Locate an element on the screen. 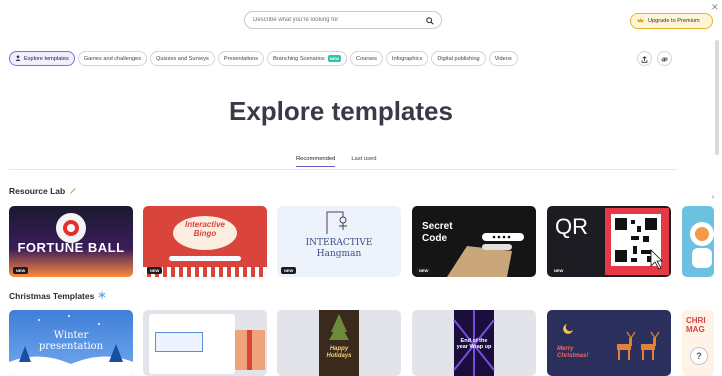 The image size is (722, 376). chip-label: Branching Scenarios is located at coordinates (299, 58).